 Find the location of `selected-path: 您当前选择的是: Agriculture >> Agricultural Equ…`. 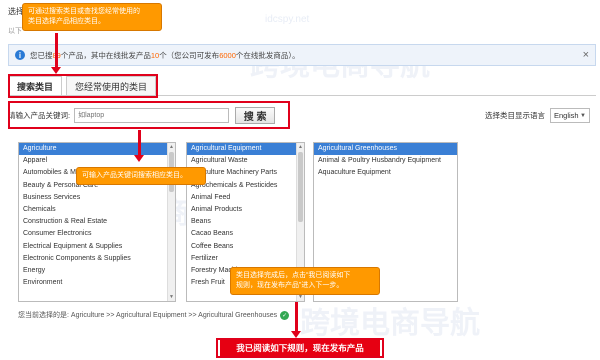

selected-path: 您当前选择的是: Agriculture >> Agricultural Equ… is located at coordinates (154, 315).